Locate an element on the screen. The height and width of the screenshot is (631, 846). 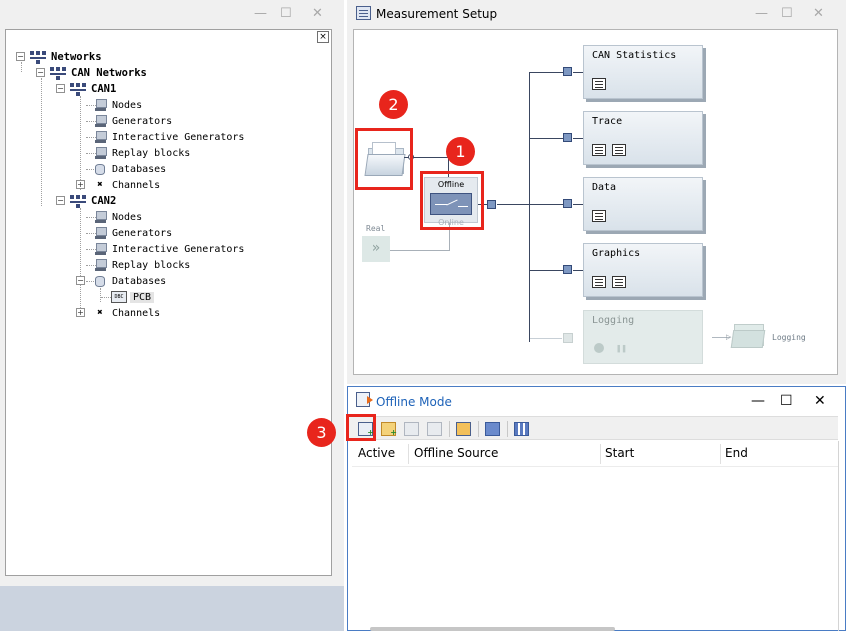
column-header-start: Start is located at coordinates (619, 453).